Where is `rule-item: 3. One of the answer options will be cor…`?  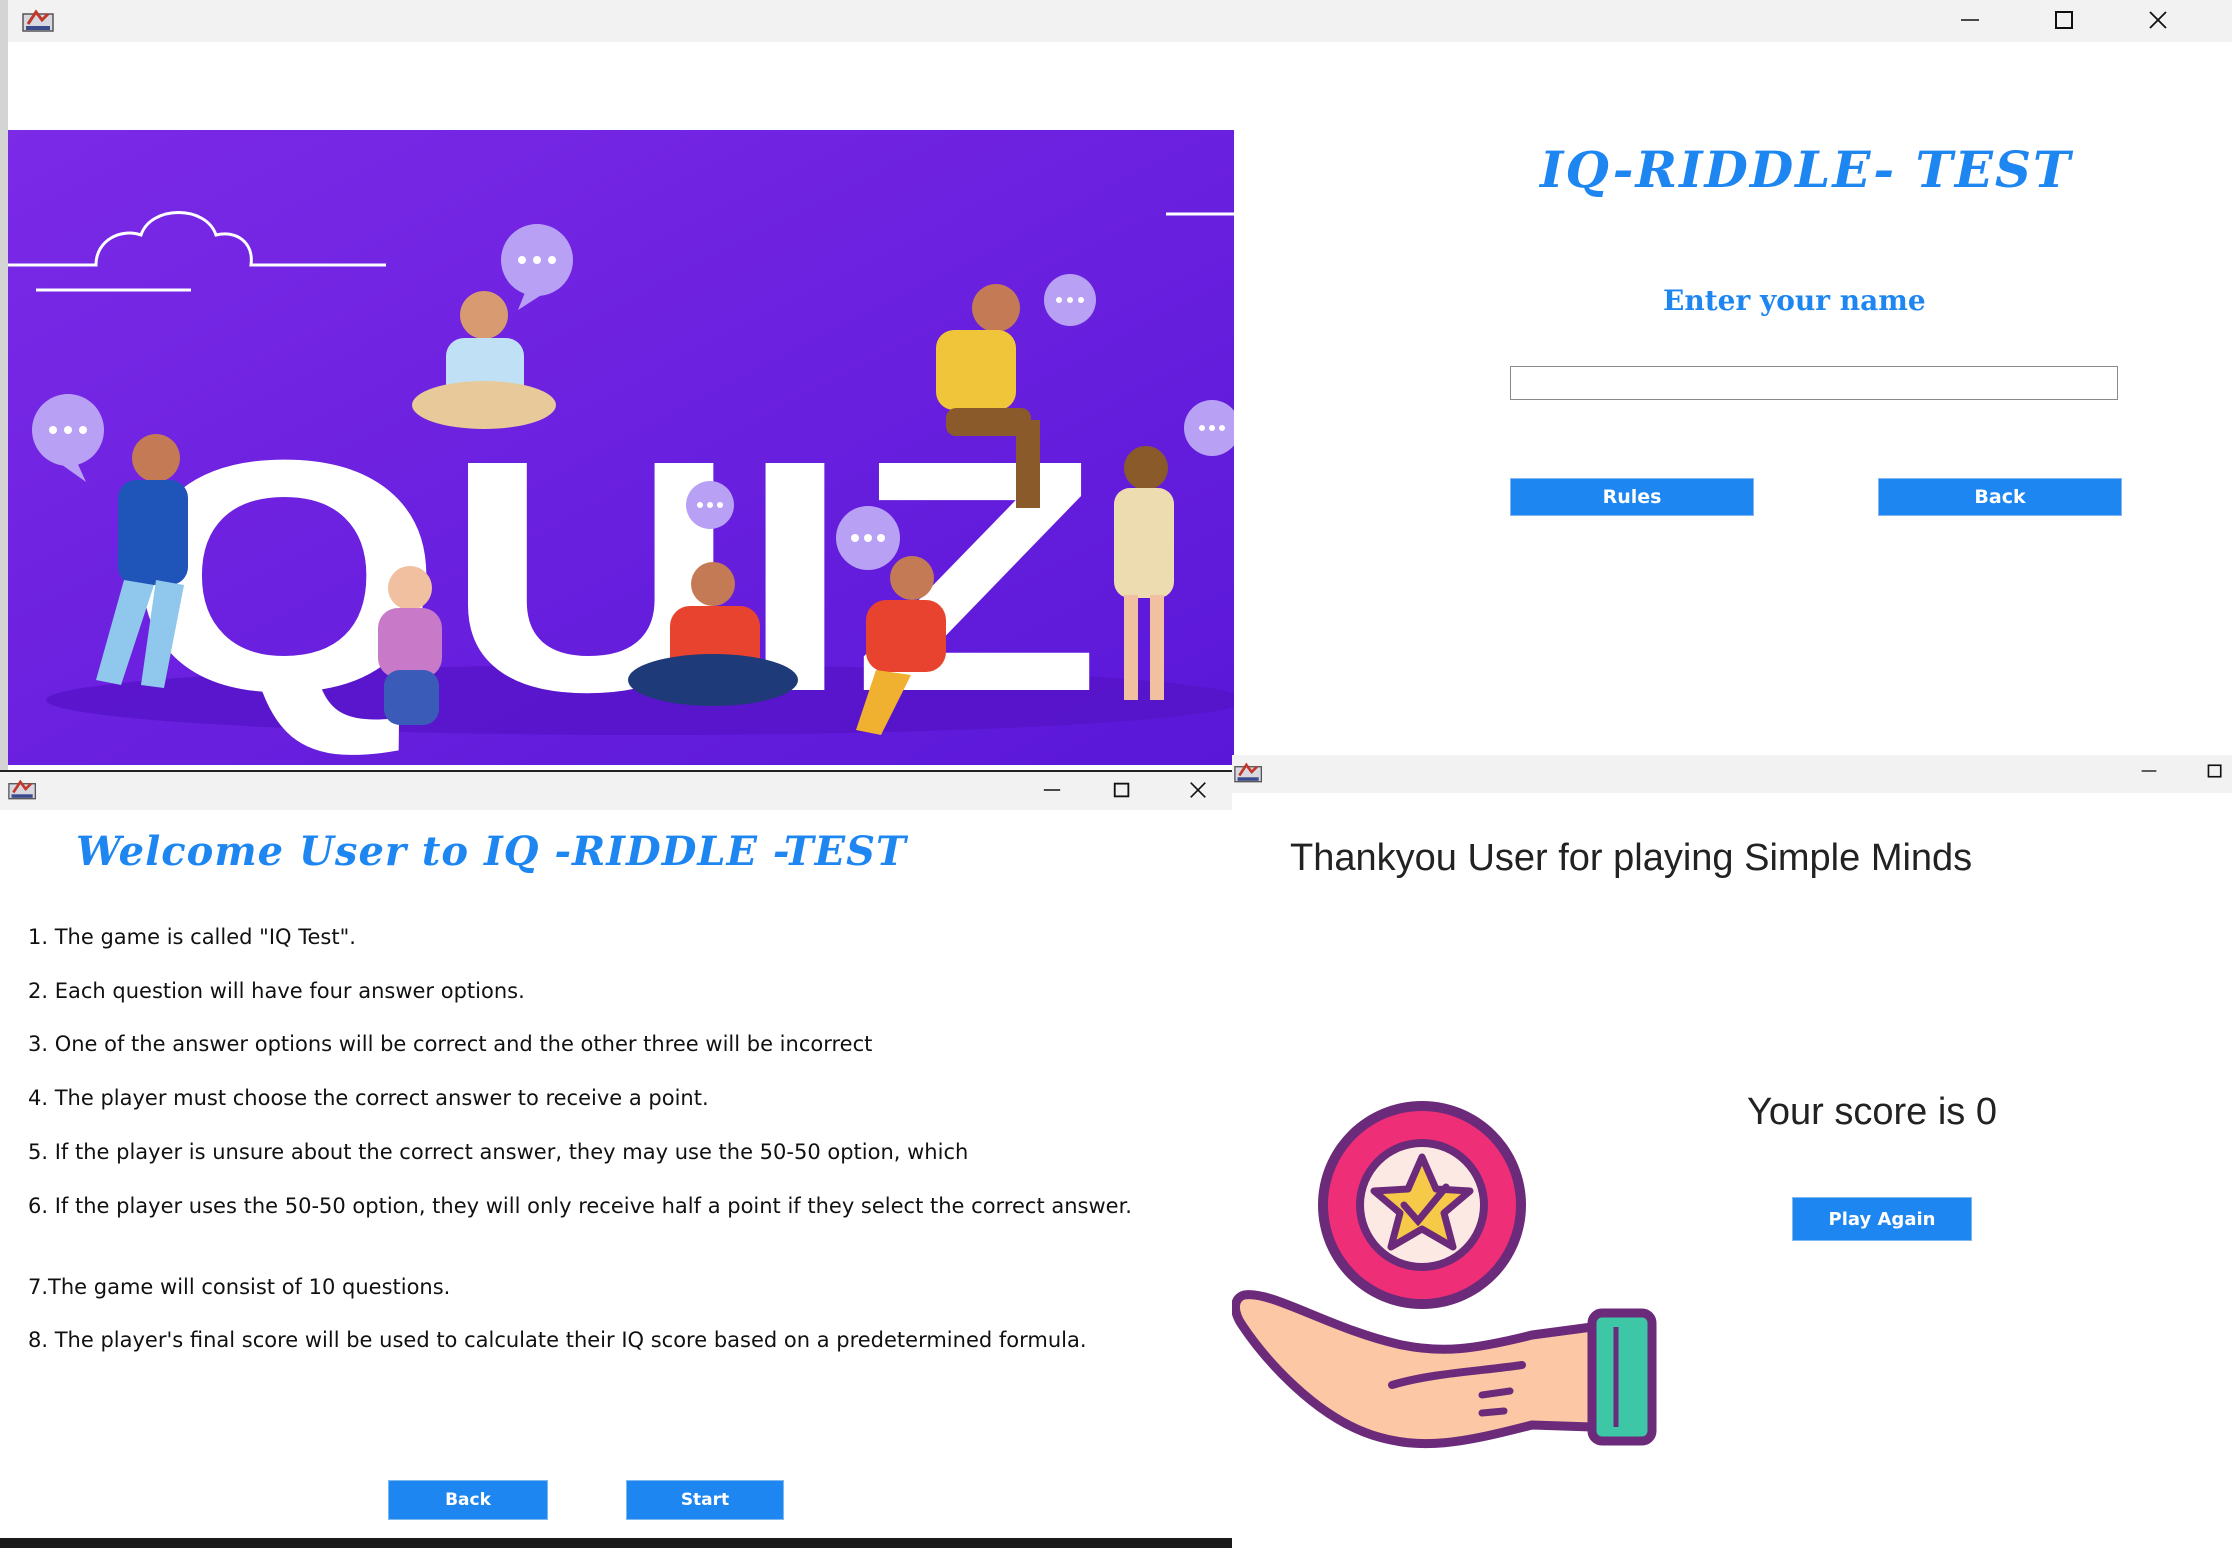 rule-item: 3. One of the answer options will be cor… is located at coordinates (450, 1044).